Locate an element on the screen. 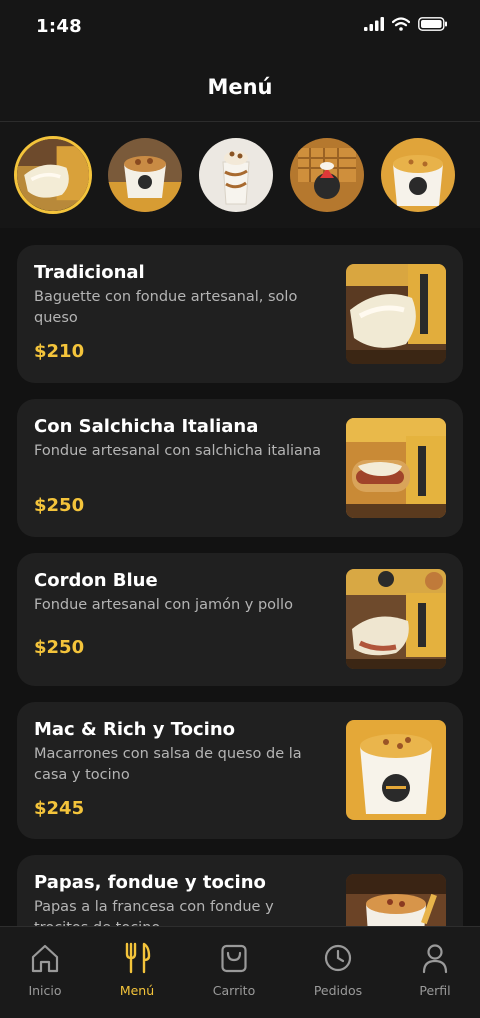 The height and width of the screenshot is (1018, 480). item-name: Tradicional is located at coordinates (89, 272).